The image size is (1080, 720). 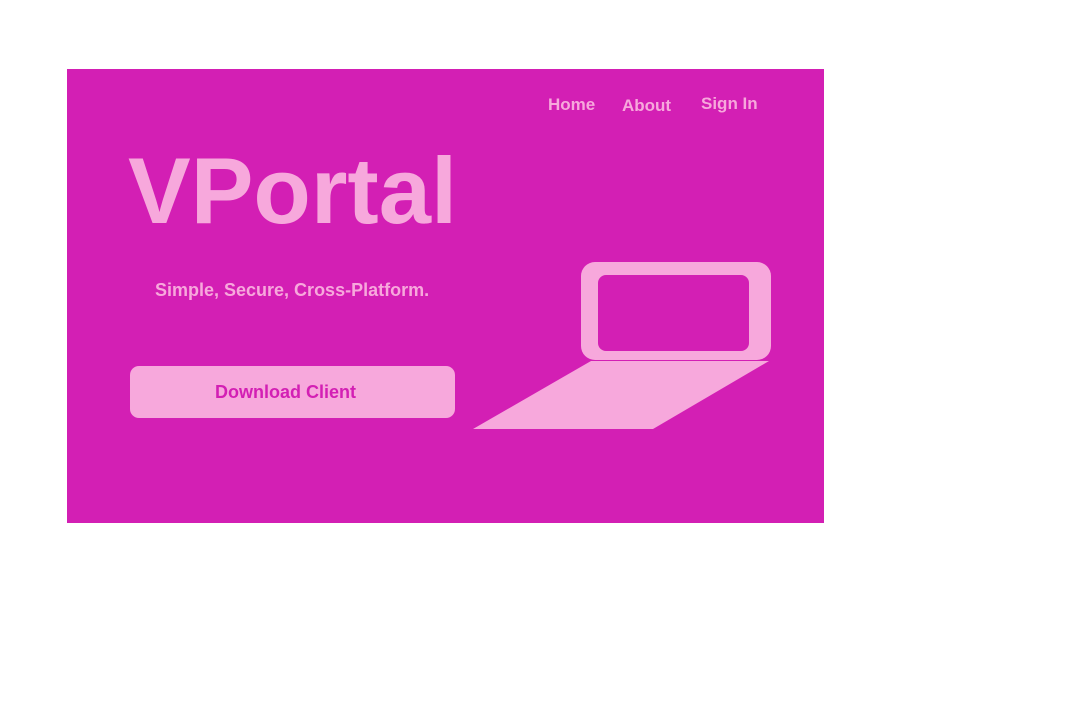 What do you see at coordinates (729, 104) in the screenshot?
I see `nav-signin-link: Sign In` at bounding box center [729, 104].